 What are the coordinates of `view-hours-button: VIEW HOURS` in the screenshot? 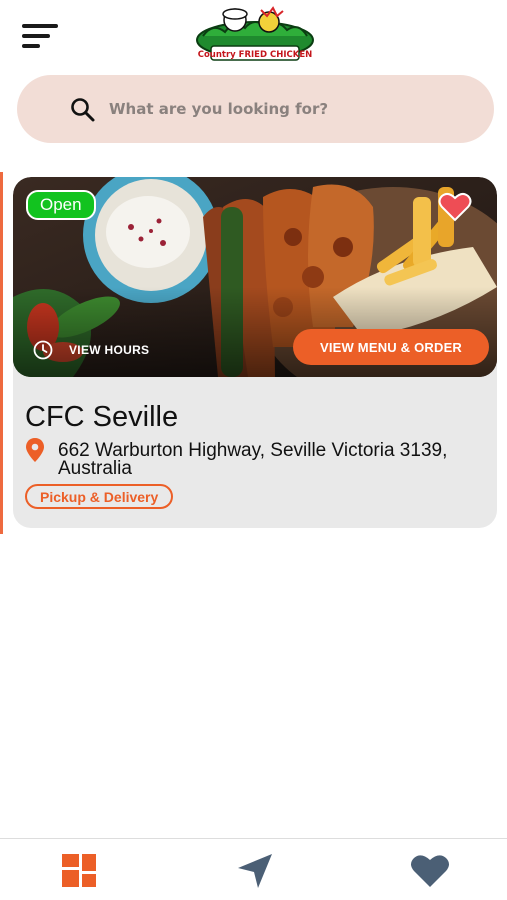 It's located at (91, 350).